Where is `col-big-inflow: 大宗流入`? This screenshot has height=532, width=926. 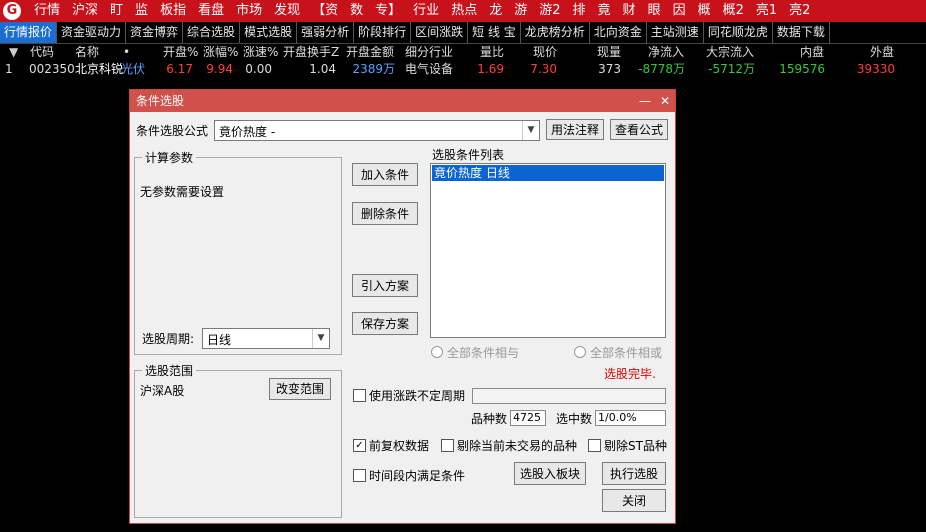
col-big-inflow: 大宗流入 is located at coordinates (730, 52).